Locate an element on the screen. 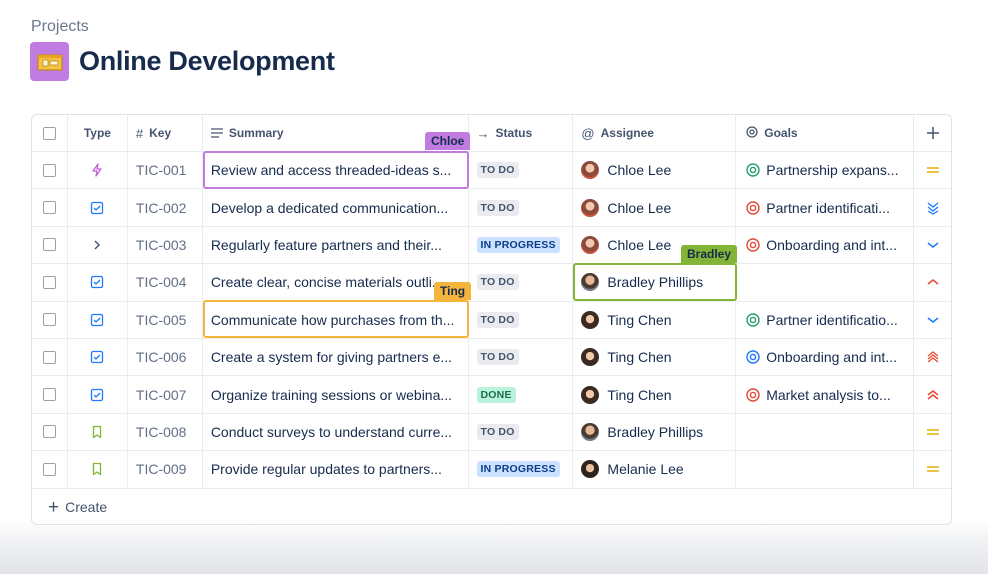  issue-key-cell: TIC-005 is located at coordinates (165, 319).